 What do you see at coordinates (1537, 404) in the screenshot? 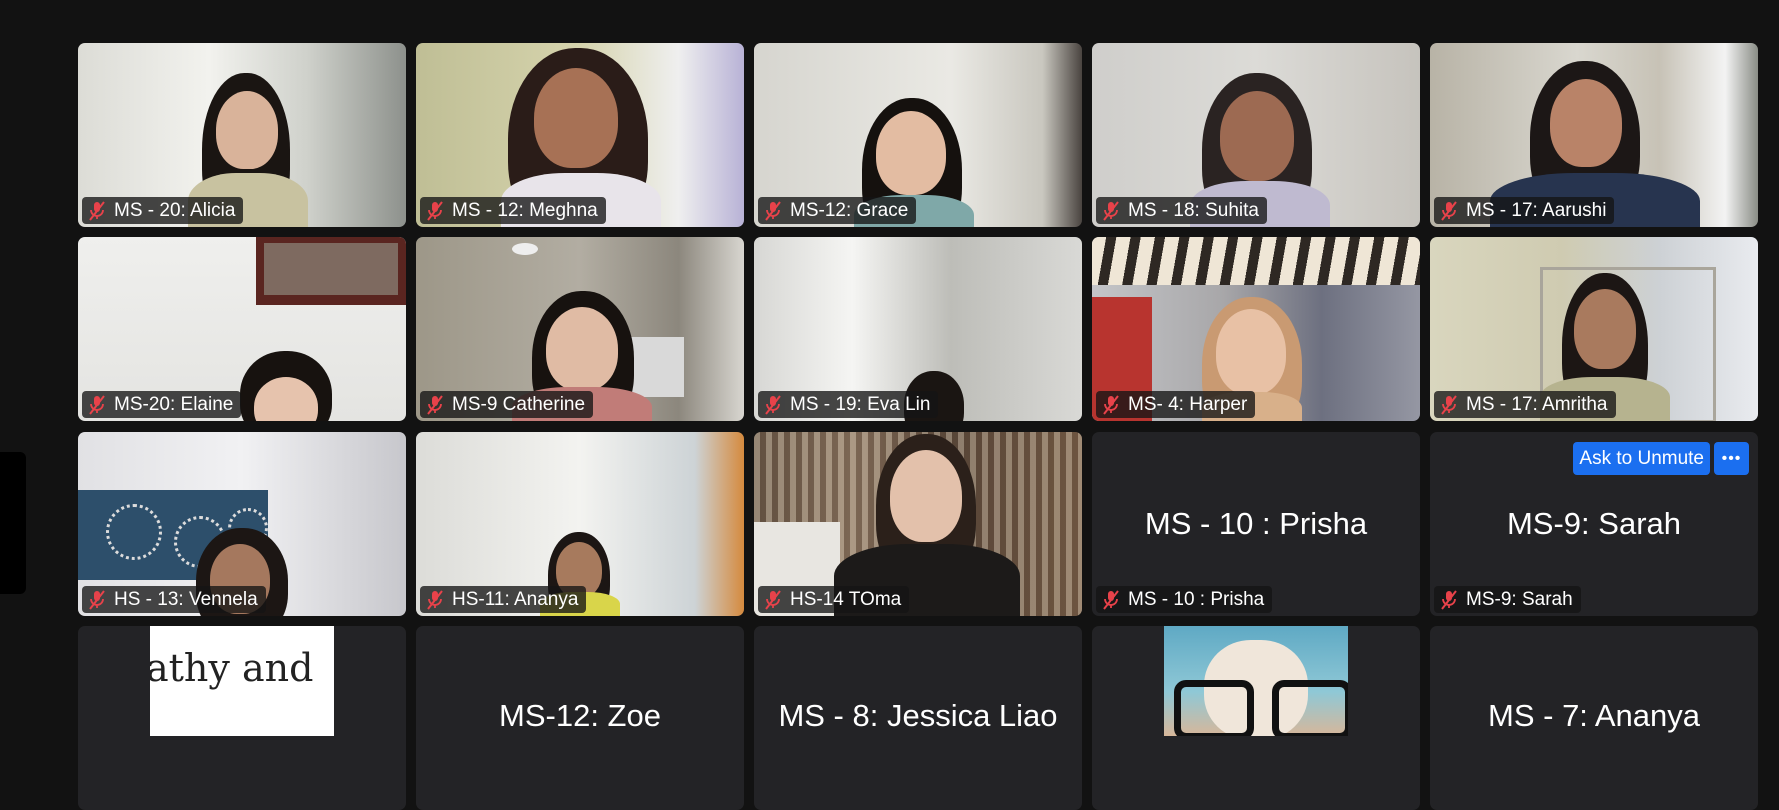
I see `participant-name: MS - 17: Amritha` at bounding box center [1537, 404].